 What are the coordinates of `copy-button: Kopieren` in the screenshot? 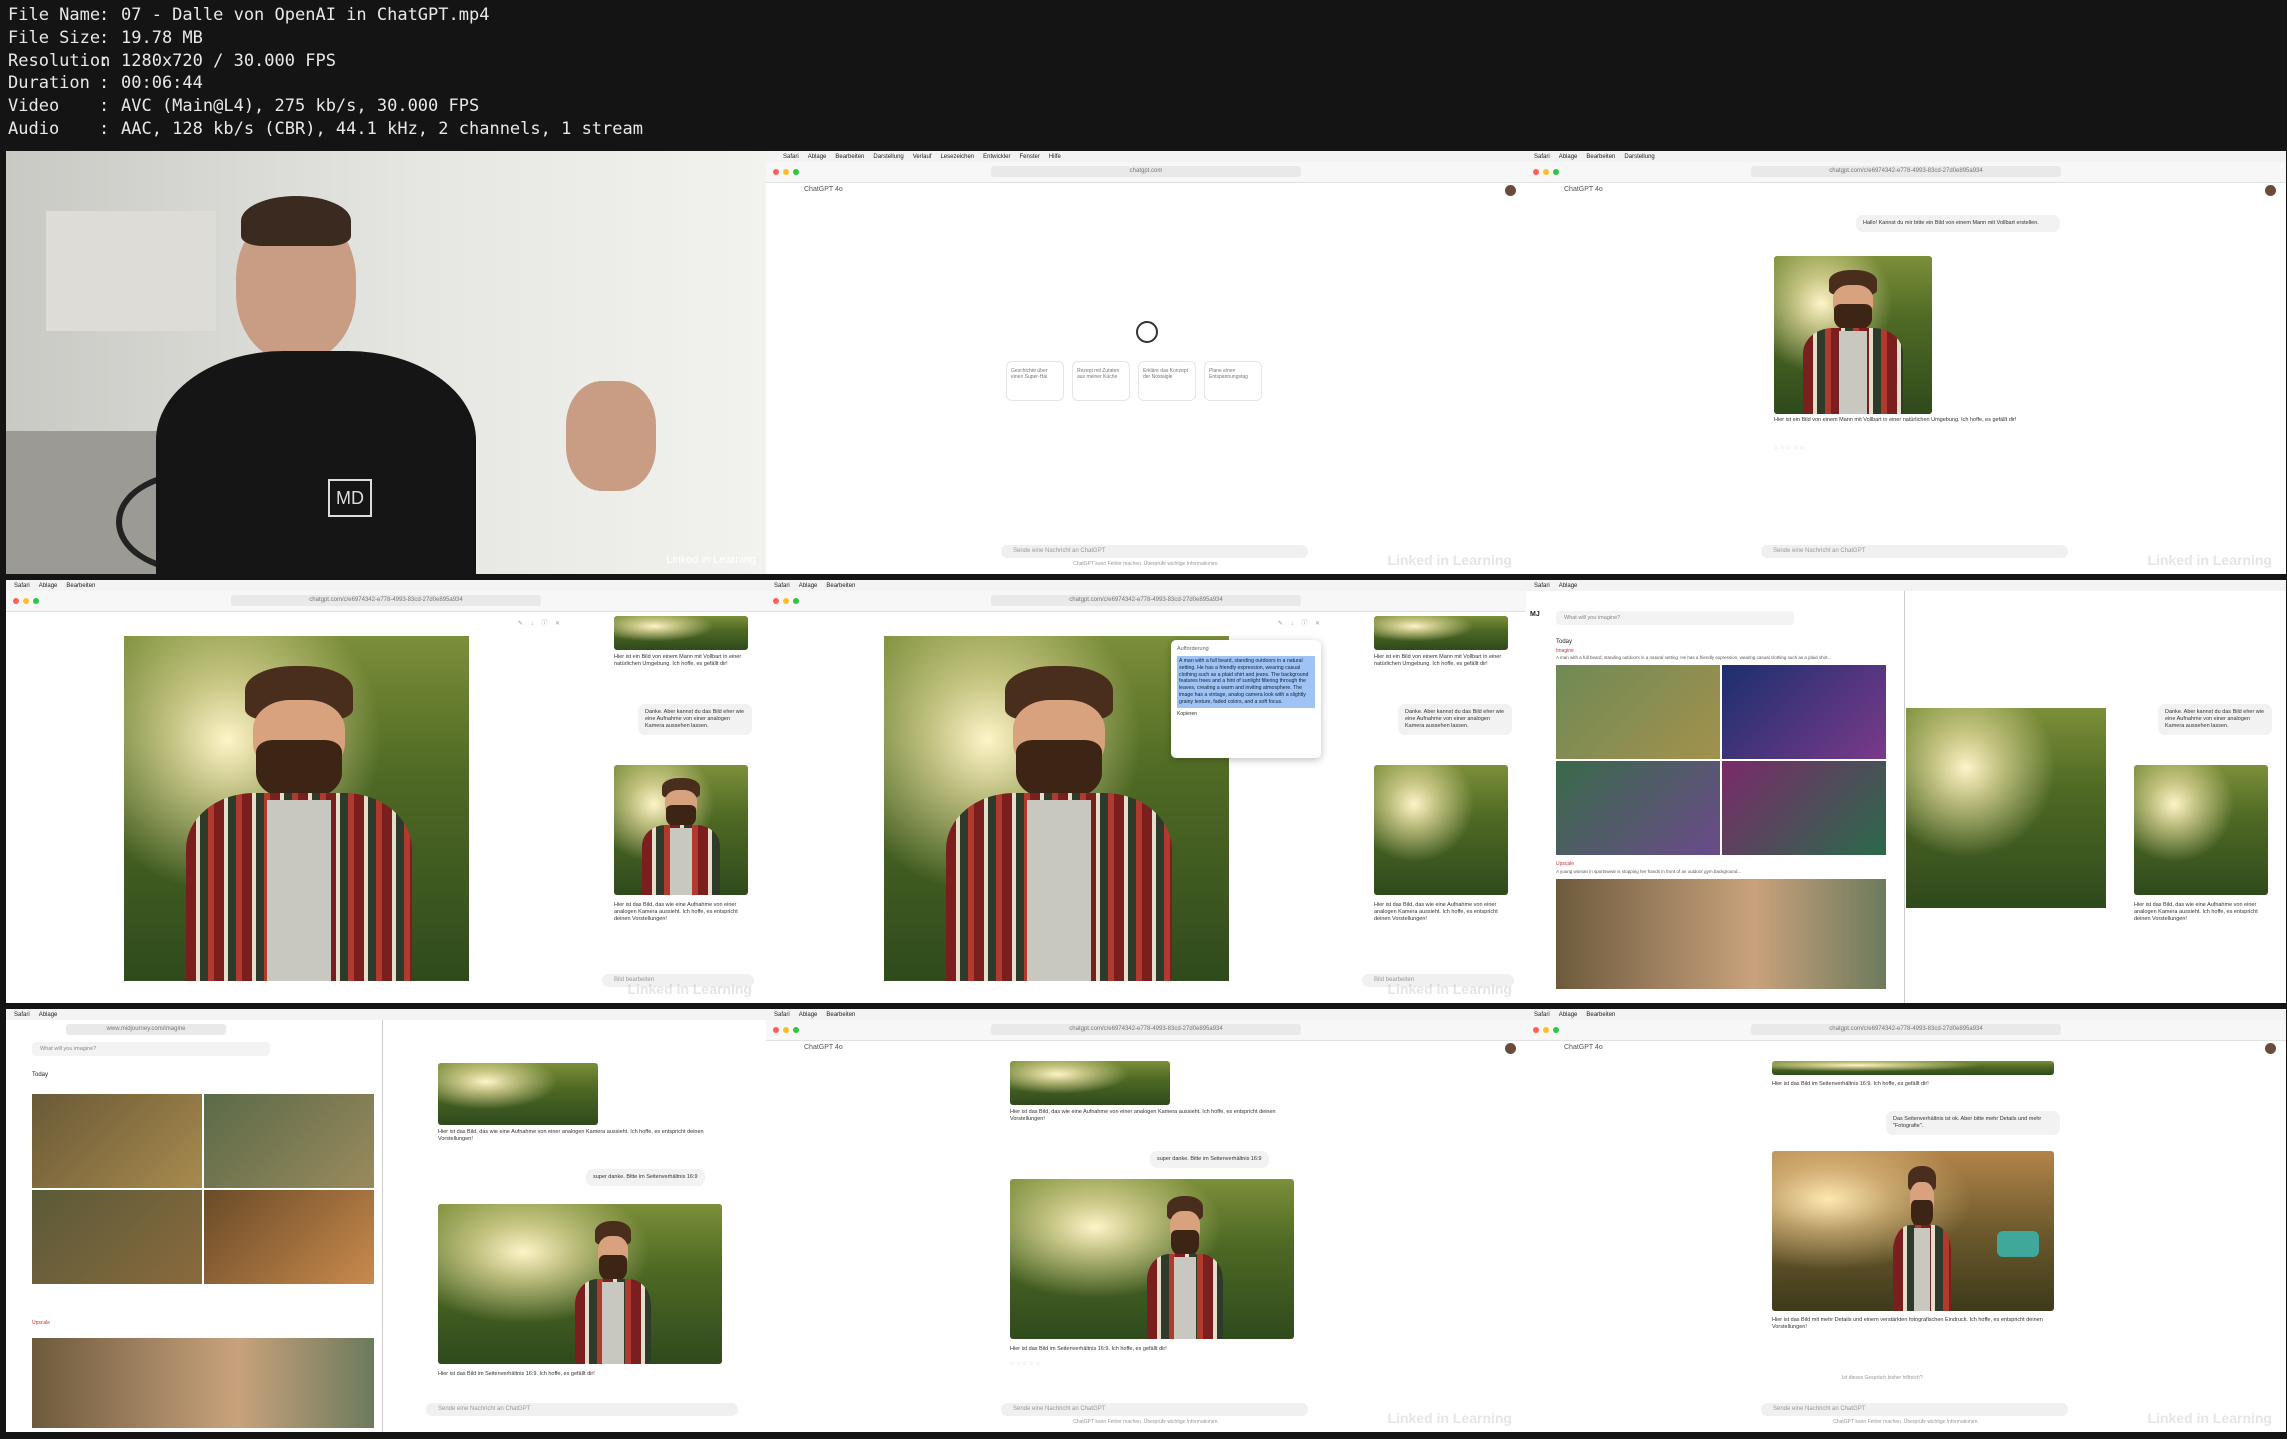 It's located at (1246, 714).